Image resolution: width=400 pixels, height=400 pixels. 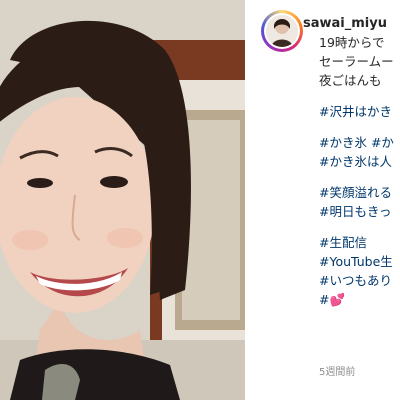 I want to click on avatar-border, so click(x=282, y=31).